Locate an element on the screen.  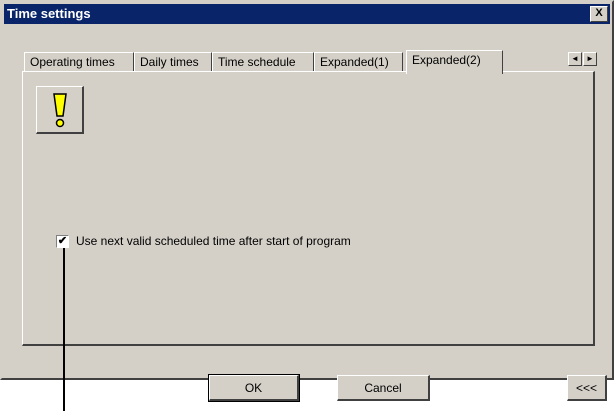
close-icon: X is located at coordinates (599, 13).